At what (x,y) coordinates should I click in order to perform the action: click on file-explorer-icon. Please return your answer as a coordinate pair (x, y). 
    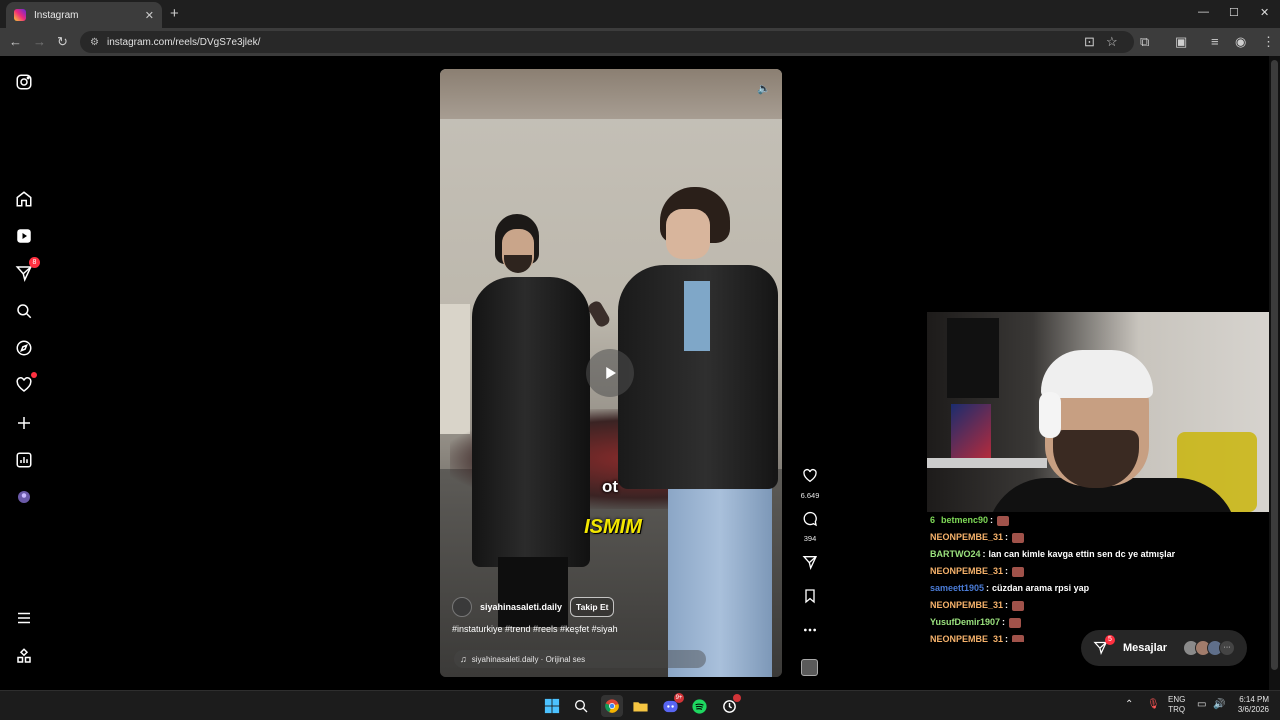
    Looking at the image, I should click on (640, 706).